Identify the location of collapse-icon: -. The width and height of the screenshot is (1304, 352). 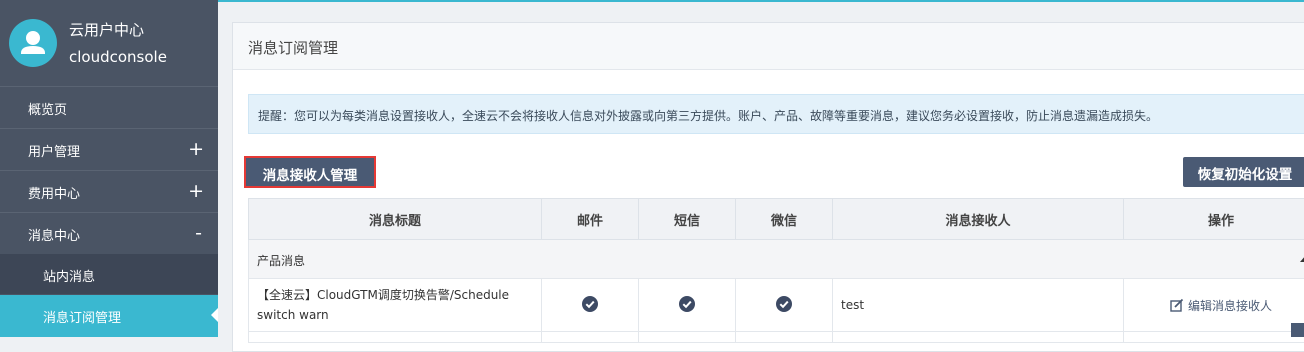
(198, 233).